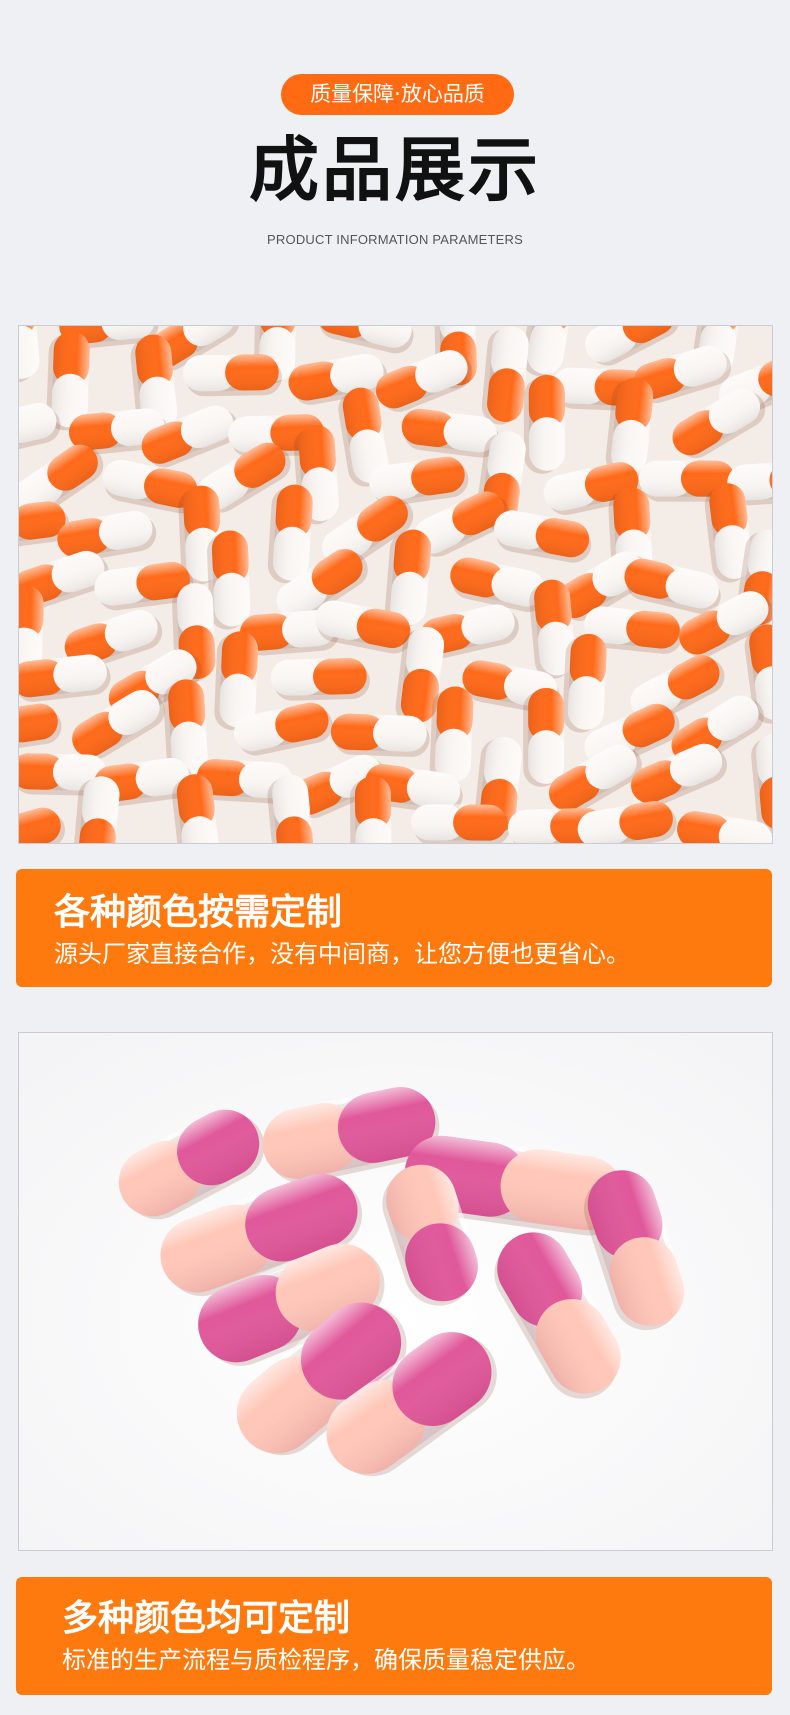 This screenshot has width=790, height=1715. Describe the element at coordinates (326, 1660) in the screenshot. I see `banner-text: 标准的生产流程与质检程序，确保质量稳定供应。` at that location.